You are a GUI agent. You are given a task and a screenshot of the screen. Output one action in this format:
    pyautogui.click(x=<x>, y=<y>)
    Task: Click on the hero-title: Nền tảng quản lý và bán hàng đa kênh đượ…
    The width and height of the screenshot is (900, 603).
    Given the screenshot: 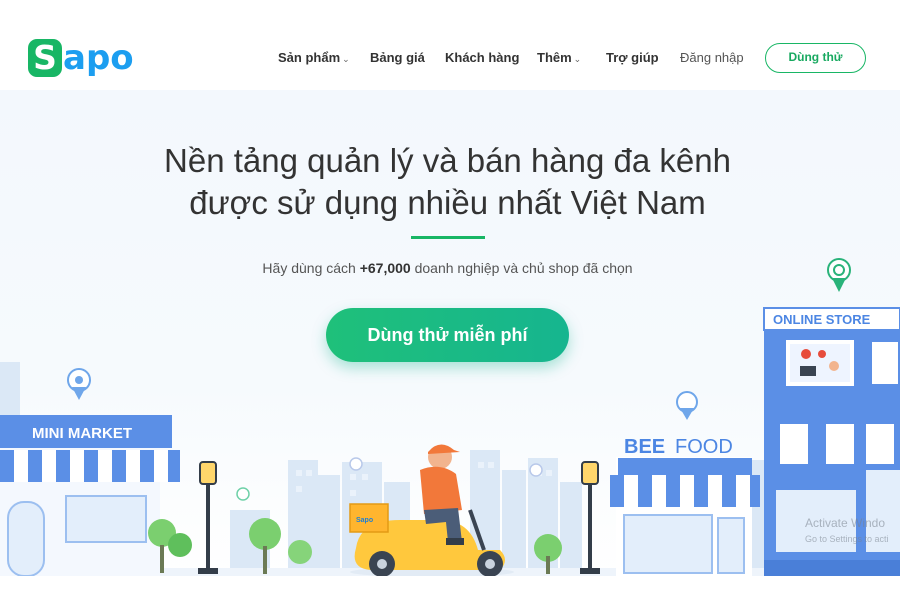 What is the action you would take?
    pyautogui.click(x=447, y=181)
    